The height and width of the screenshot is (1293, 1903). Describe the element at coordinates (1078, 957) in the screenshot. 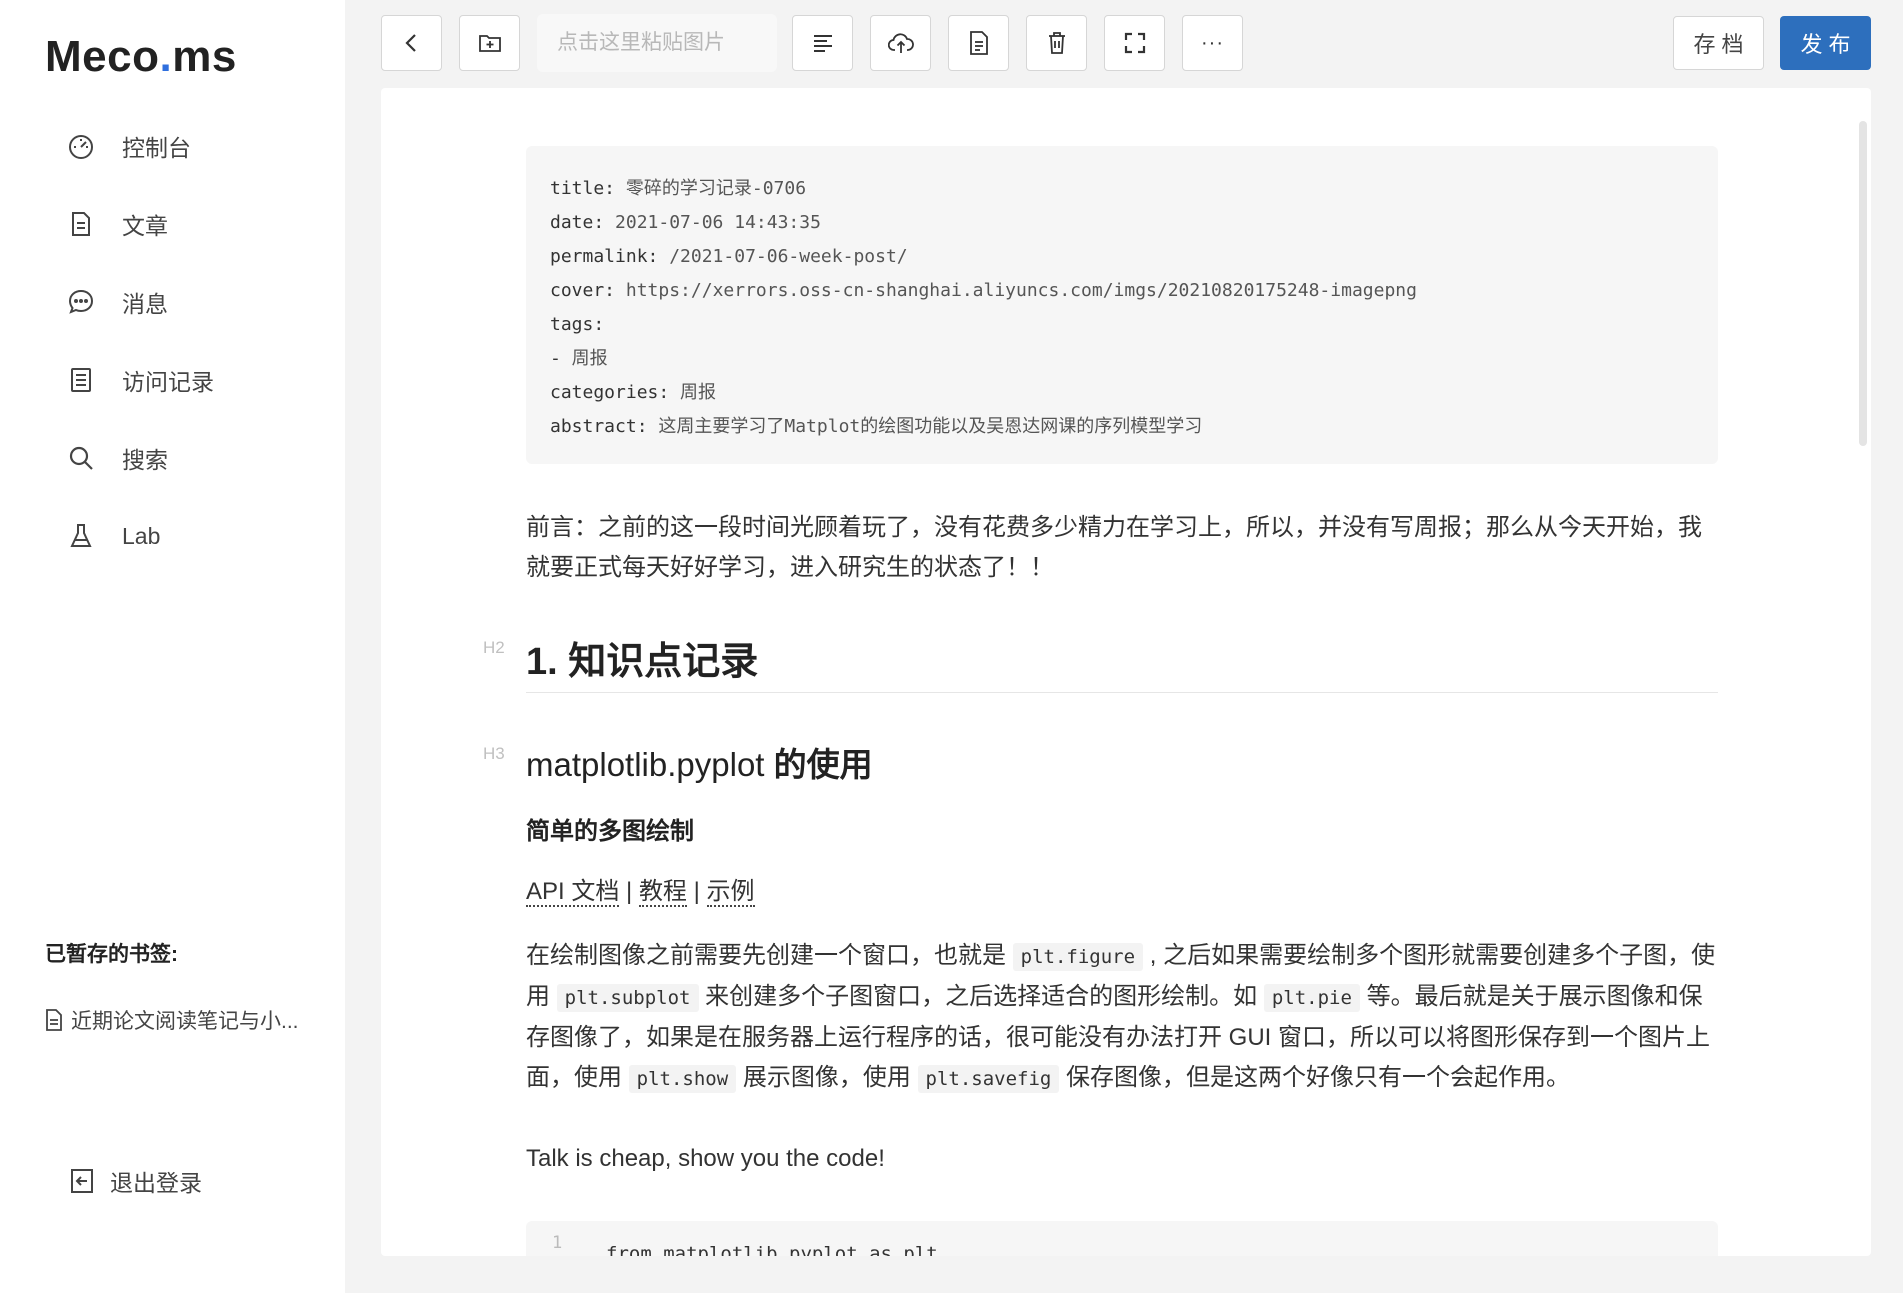

I see `inline-code: plt.figure` at that location.